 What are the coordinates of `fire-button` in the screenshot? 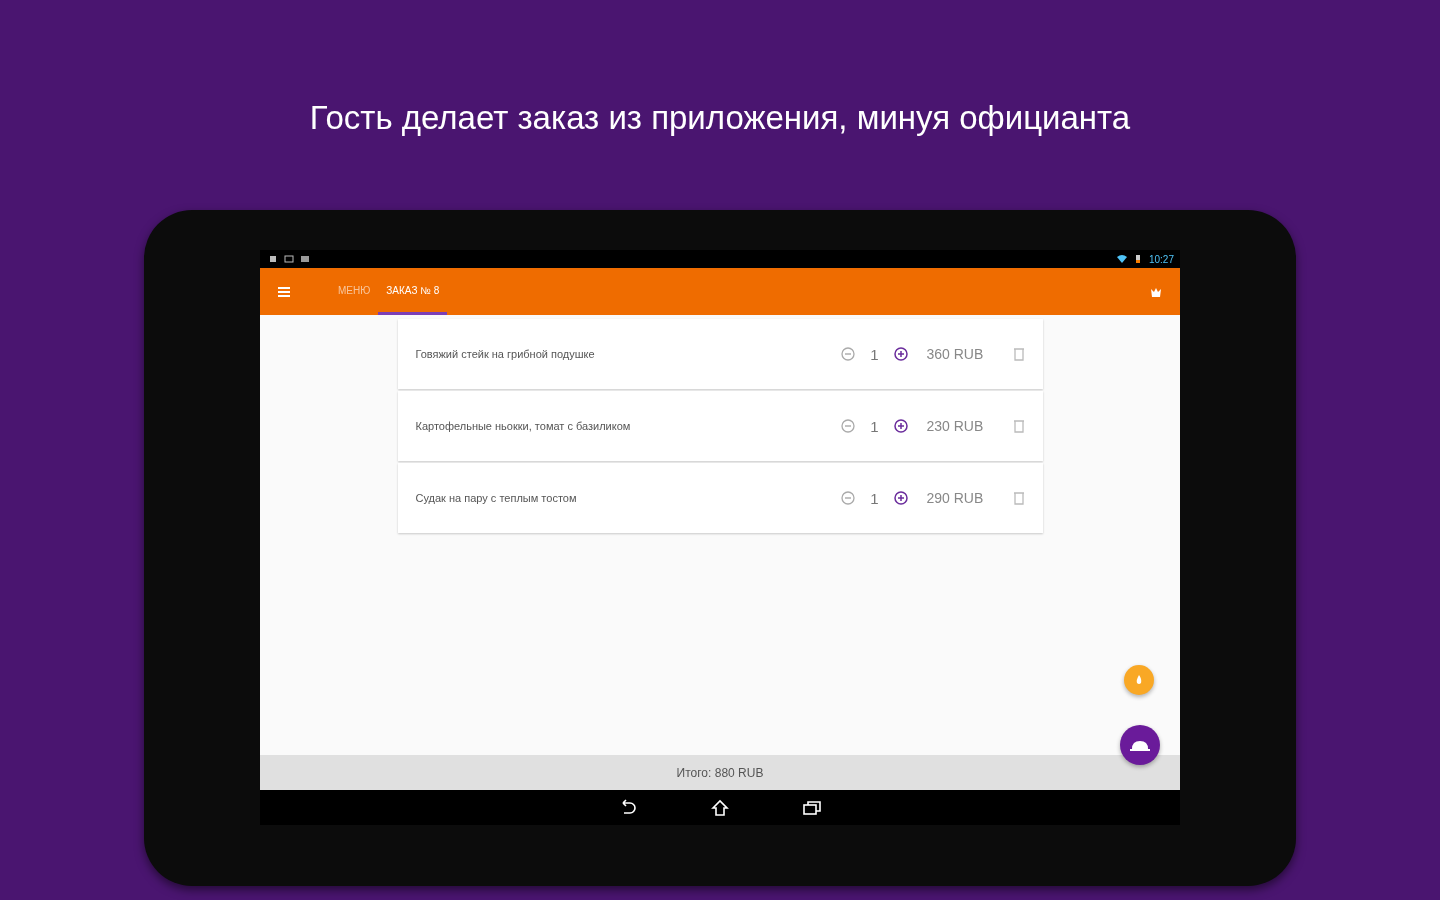 It's located at (1139, 680).